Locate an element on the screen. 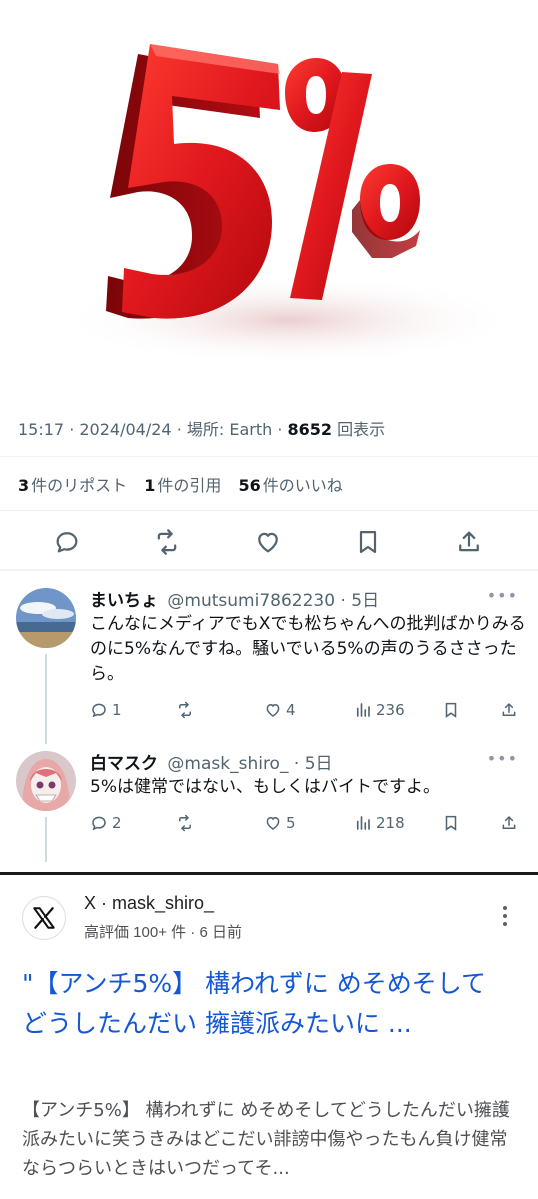 The image size is (538, 1199). like-button: 4 is located at coordinates (280, 710).